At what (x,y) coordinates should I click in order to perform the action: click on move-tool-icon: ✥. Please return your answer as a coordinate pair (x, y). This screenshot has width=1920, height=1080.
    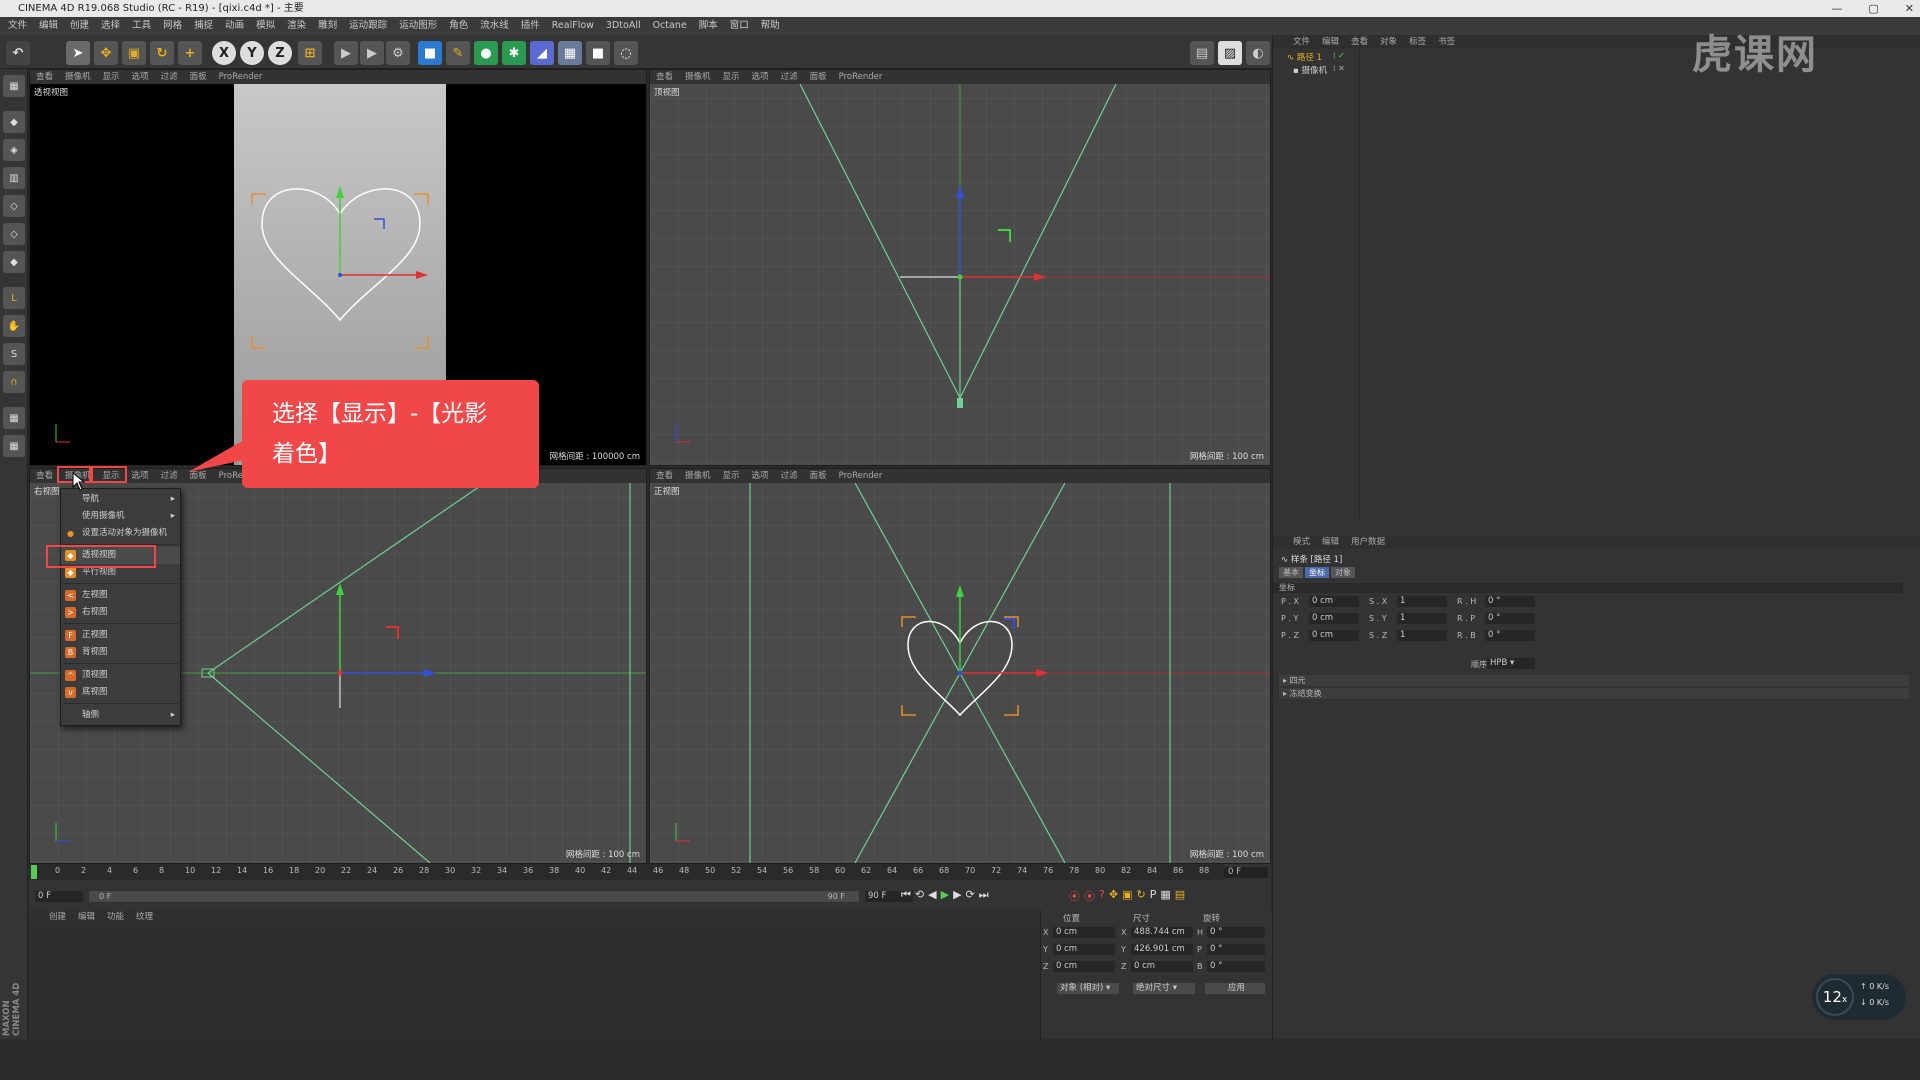
    Looking at the image, I should click on (106, 53).